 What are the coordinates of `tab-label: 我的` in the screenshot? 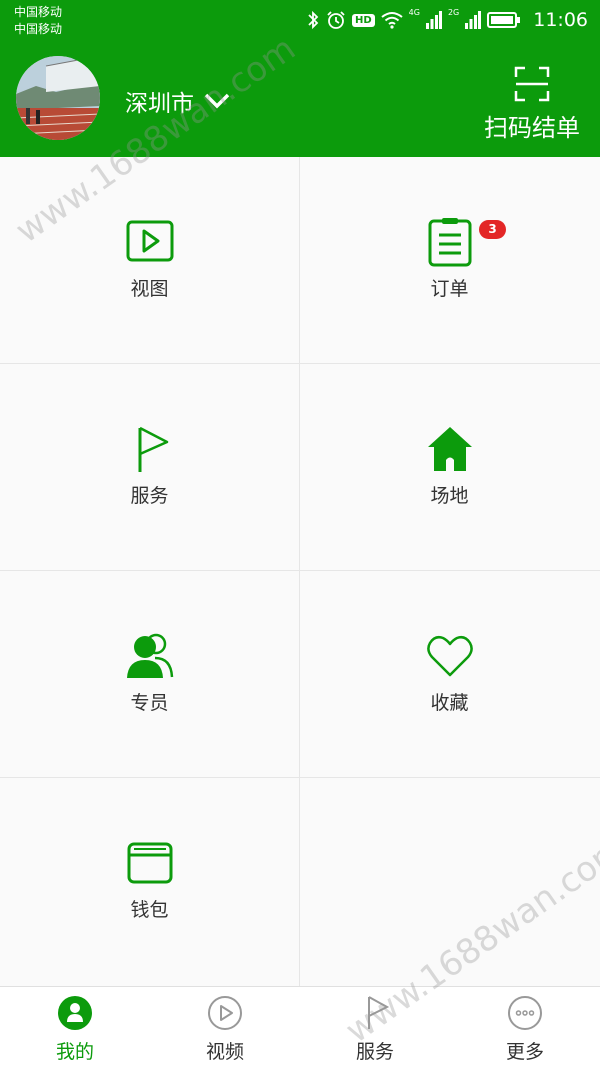 It's located at (74, 1052).